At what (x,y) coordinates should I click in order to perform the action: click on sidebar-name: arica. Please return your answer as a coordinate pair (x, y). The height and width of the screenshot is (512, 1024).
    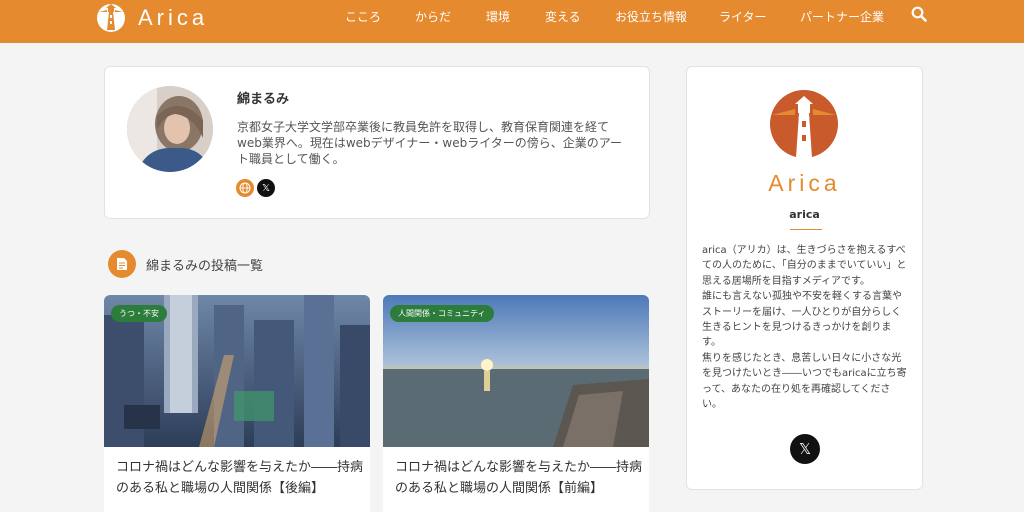
    Looking at the image, I should click on (804, 214).